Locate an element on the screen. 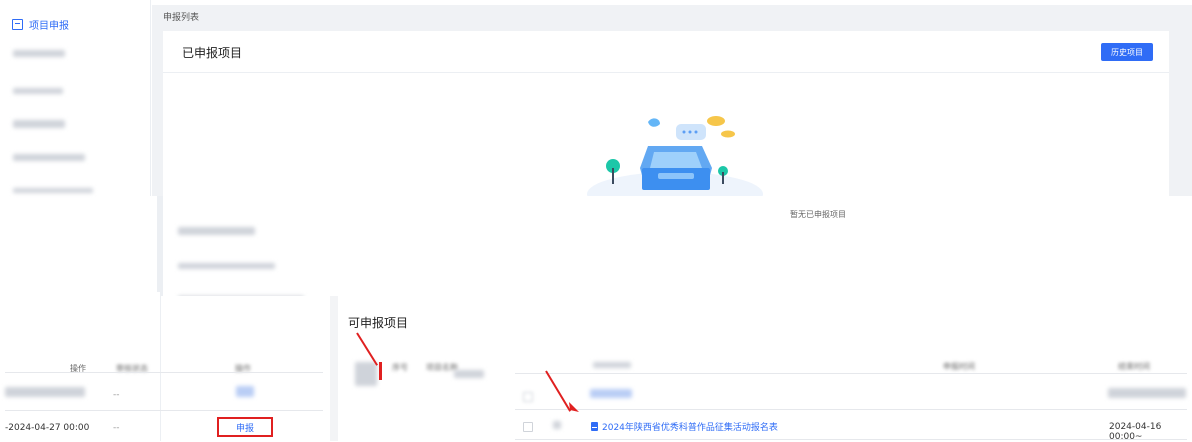 The width and height of the screenshot is (1192, 442). arrow-head-icon is located at coordinates (574, 407).